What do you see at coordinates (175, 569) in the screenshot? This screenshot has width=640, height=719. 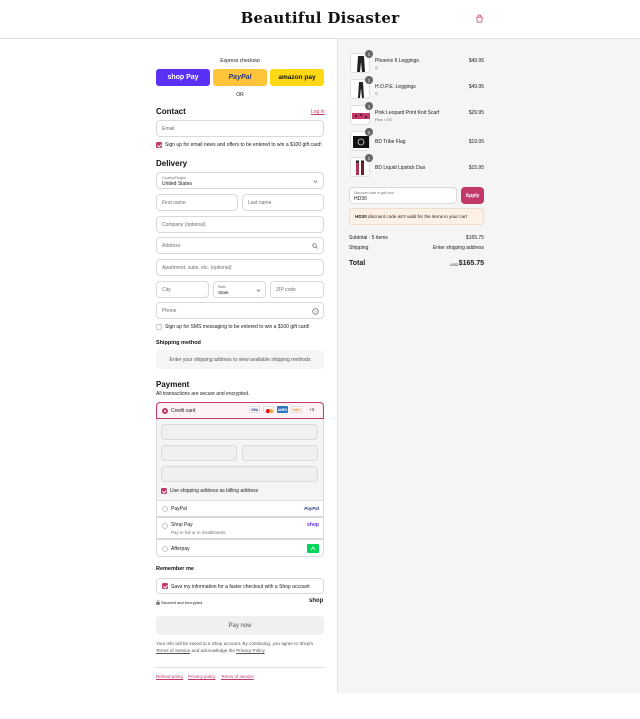 I see `remember-me-title: Remember me` at bounding box center [175, 569].